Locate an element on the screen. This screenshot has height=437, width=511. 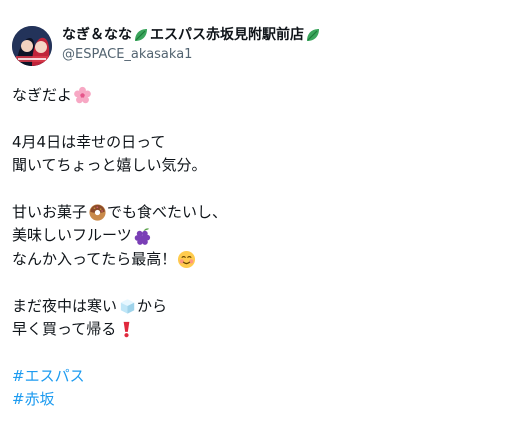
avatar is located at coordinates (32, 46).